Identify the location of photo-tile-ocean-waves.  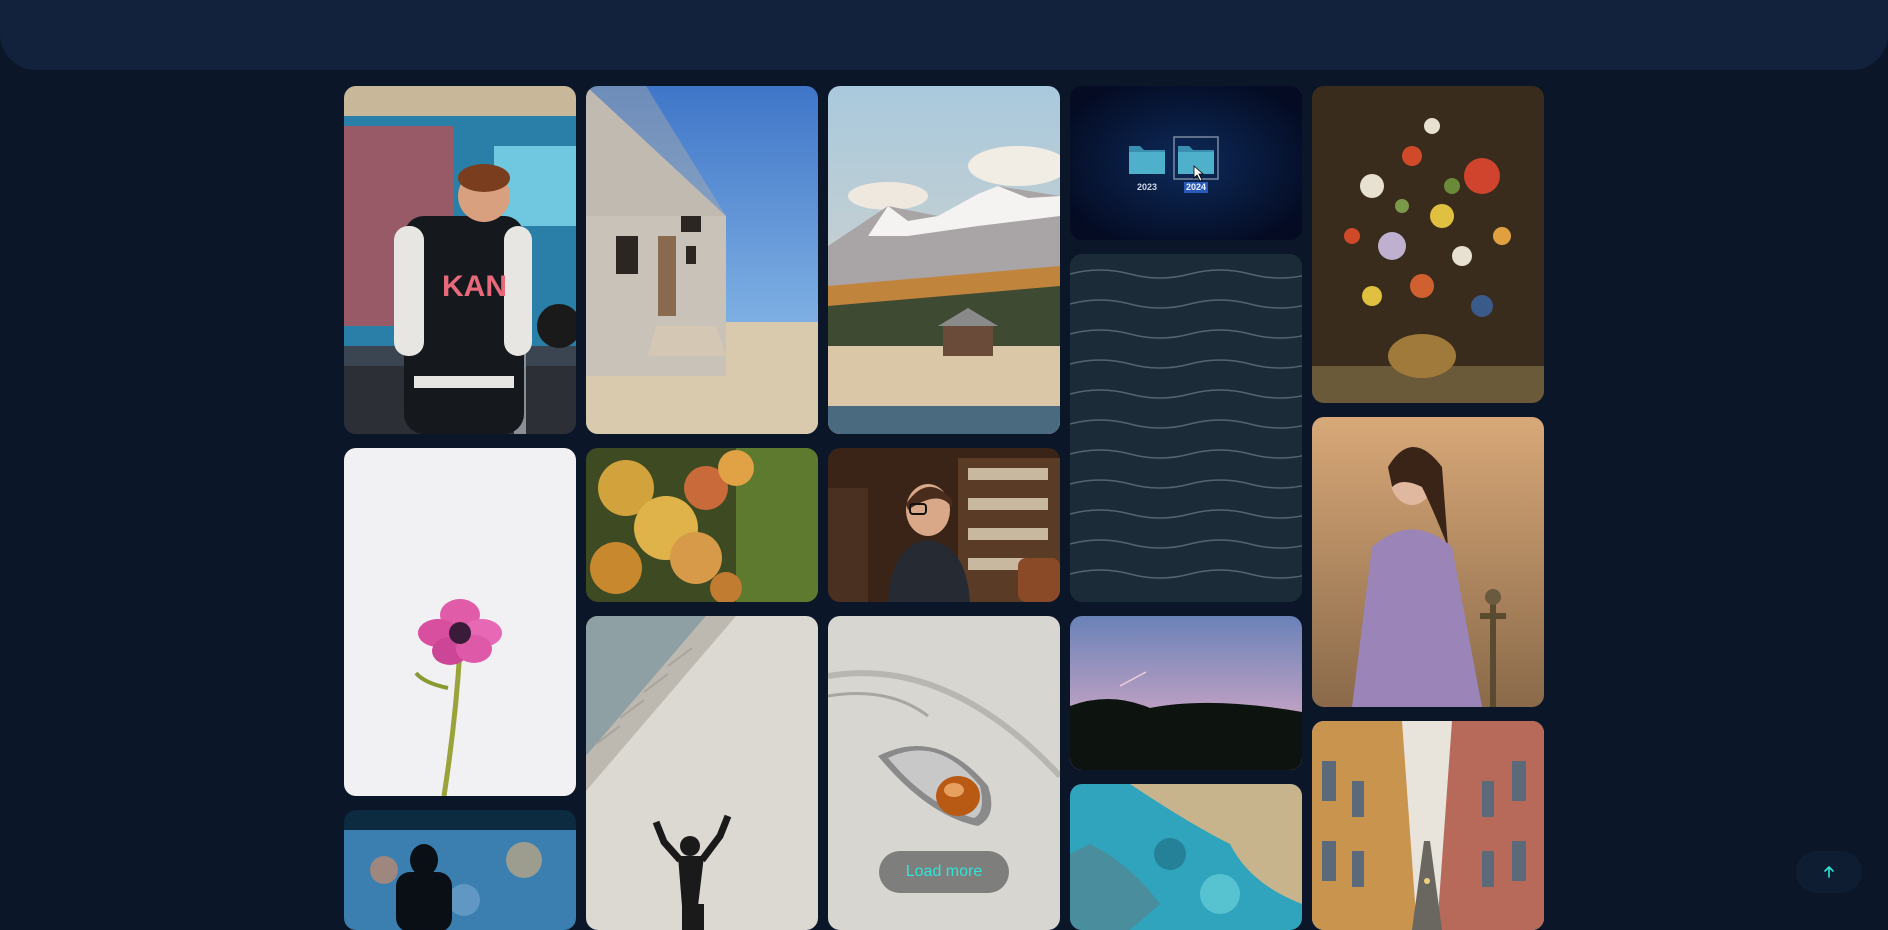
(1186, 428).